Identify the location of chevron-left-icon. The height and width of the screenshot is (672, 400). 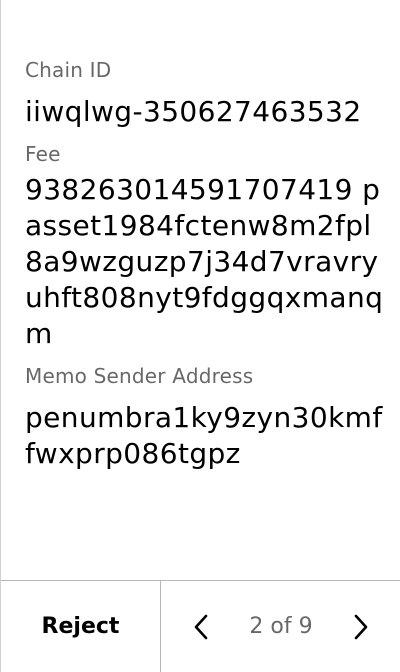
(201, 626).